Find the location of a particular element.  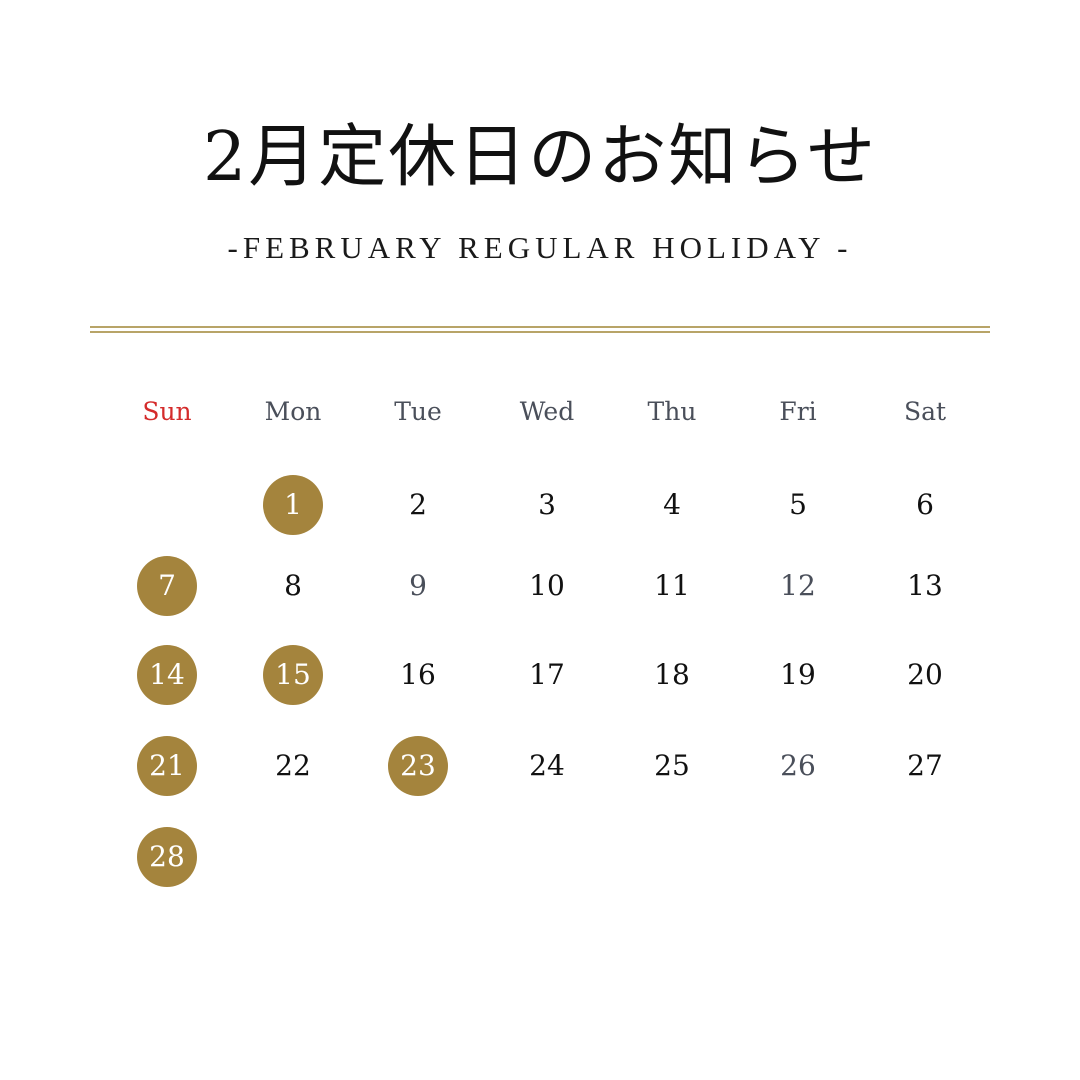

holiday-day-1: 1 is located at coordinates (293, 505).